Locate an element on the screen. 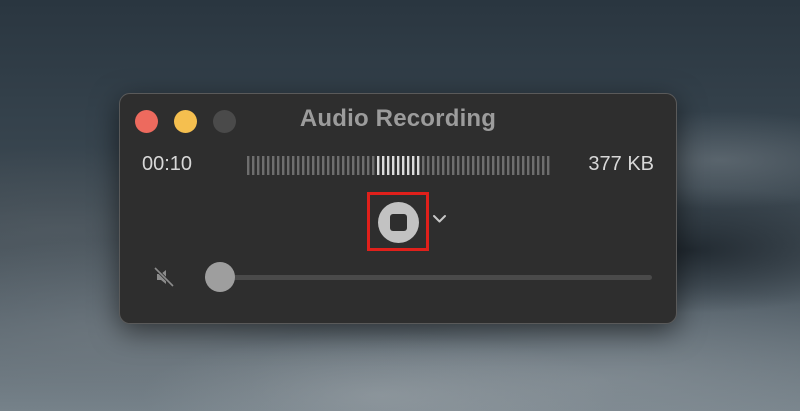 The image size is (800, 411). volume-slider-track is located at coordinates (428, 277).